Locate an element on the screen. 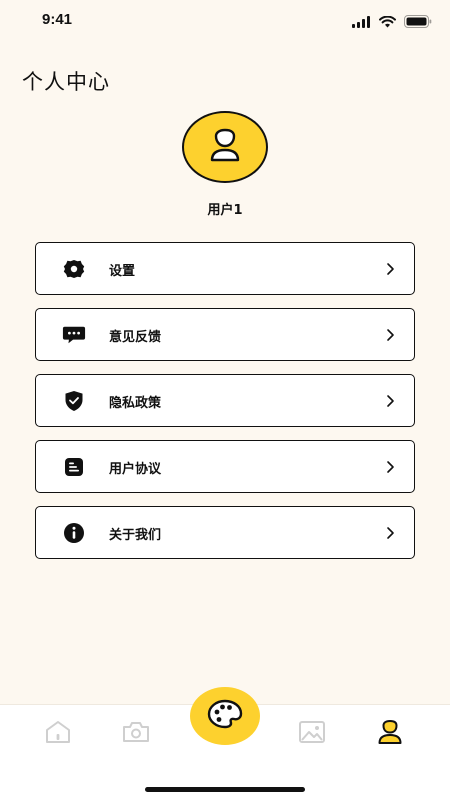 The width and height of the screenshot is (450, 800). wifi-icon is located at coordinates (387, 22).